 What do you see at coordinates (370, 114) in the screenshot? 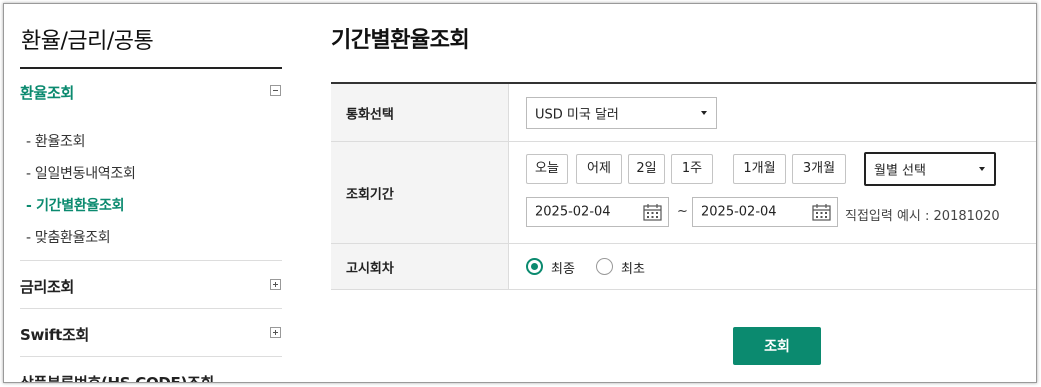
I see `form-row-label: 통화선택` at bounding box center [370, 114].